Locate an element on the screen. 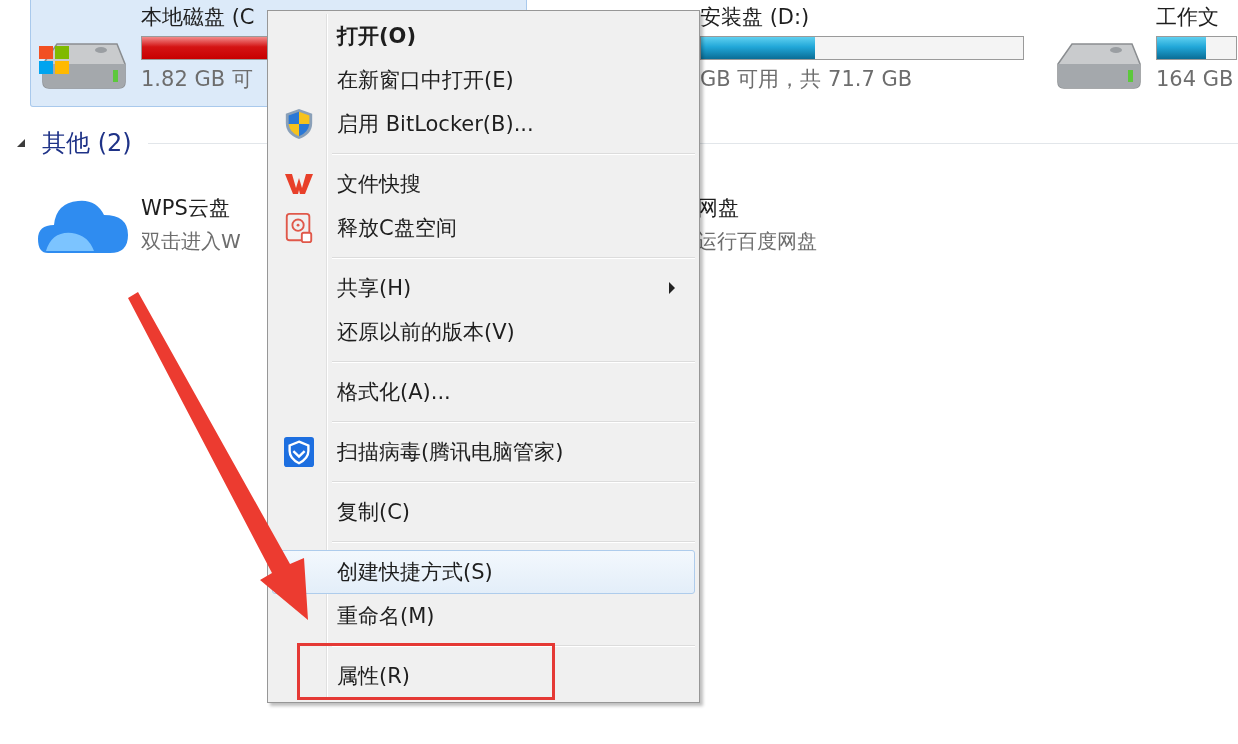 The height and width of the screenshot is (744, 1238). item-name: WPS云盘 is located at coordinates (185, 208).